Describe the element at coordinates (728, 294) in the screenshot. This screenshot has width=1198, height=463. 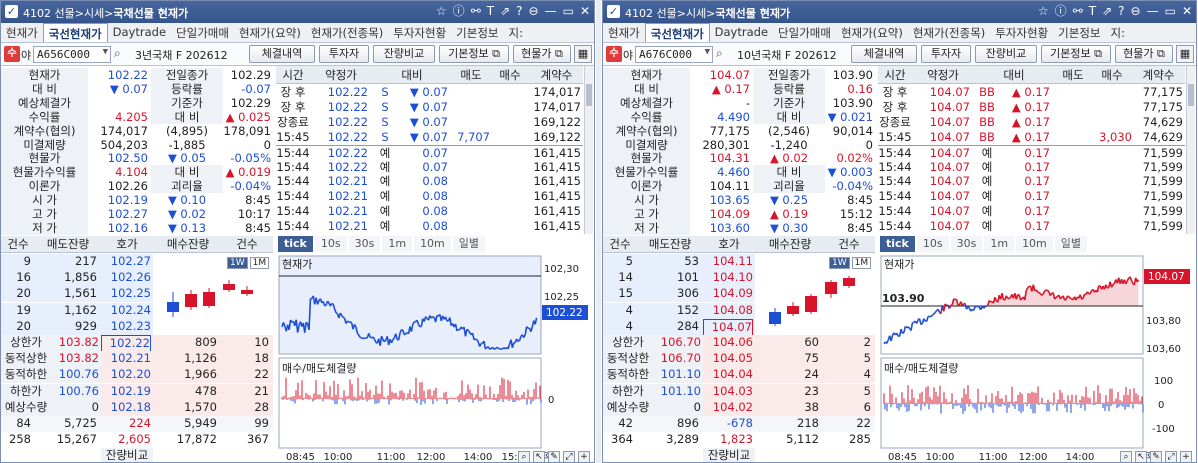
I see `ask-price: 104.09` at that location.